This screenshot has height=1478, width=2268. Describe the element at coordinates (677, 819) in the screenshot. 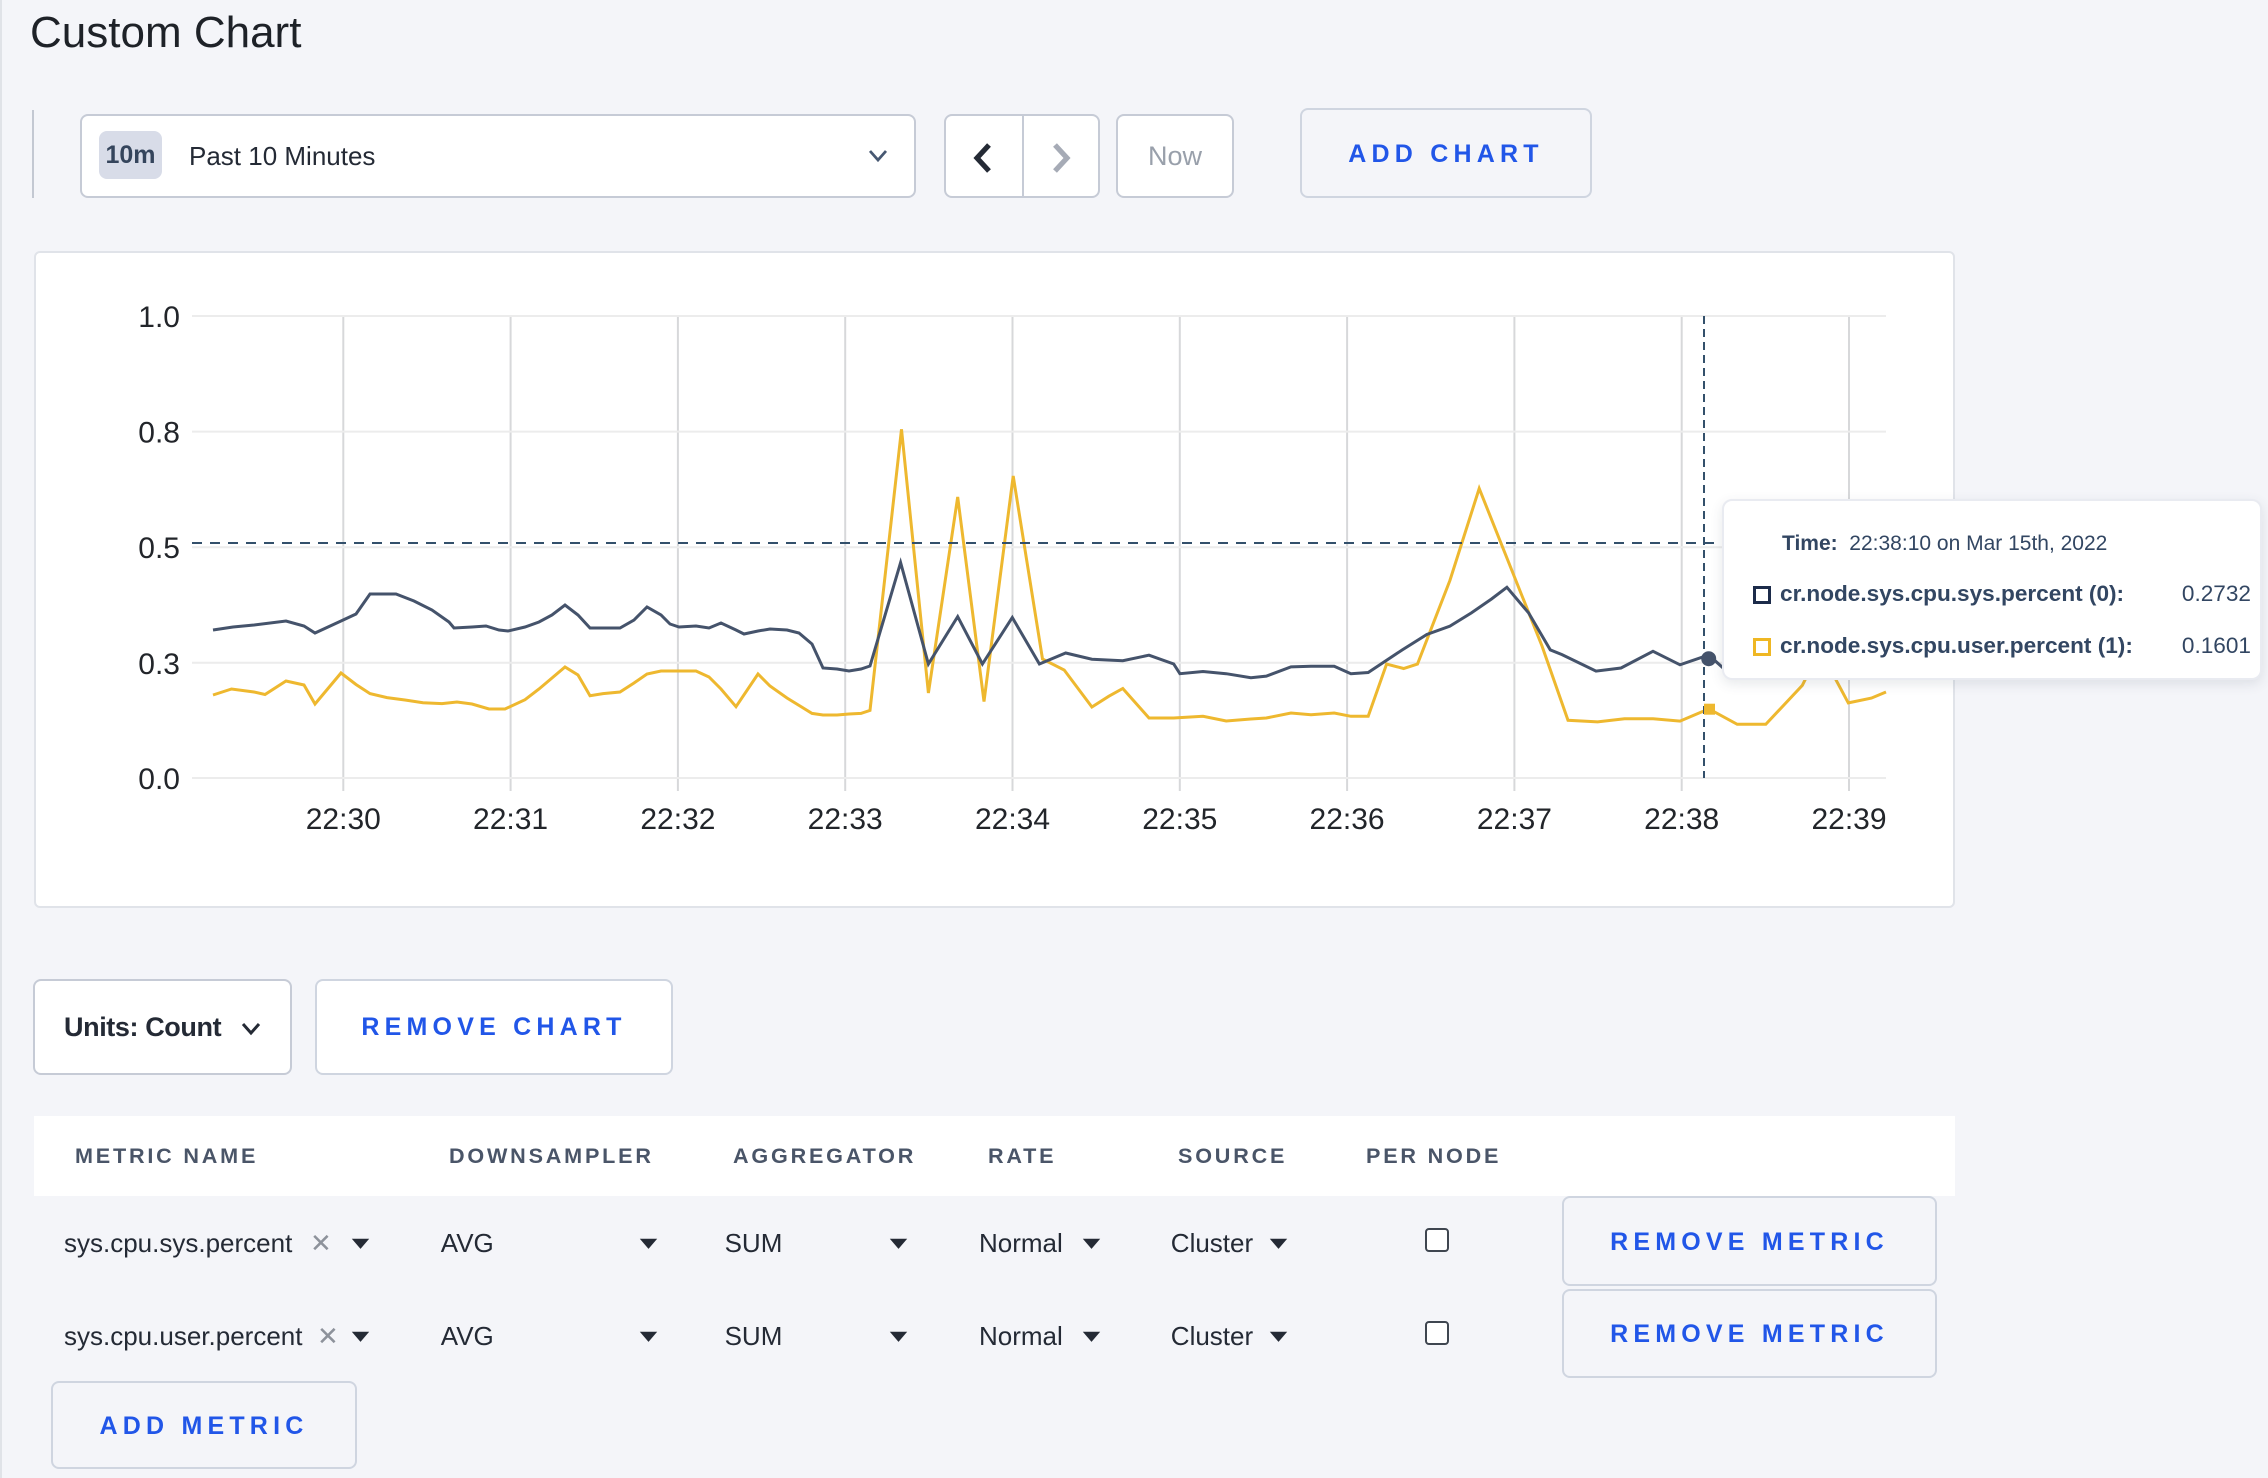

I see `svg-text: 22:32` at that location.